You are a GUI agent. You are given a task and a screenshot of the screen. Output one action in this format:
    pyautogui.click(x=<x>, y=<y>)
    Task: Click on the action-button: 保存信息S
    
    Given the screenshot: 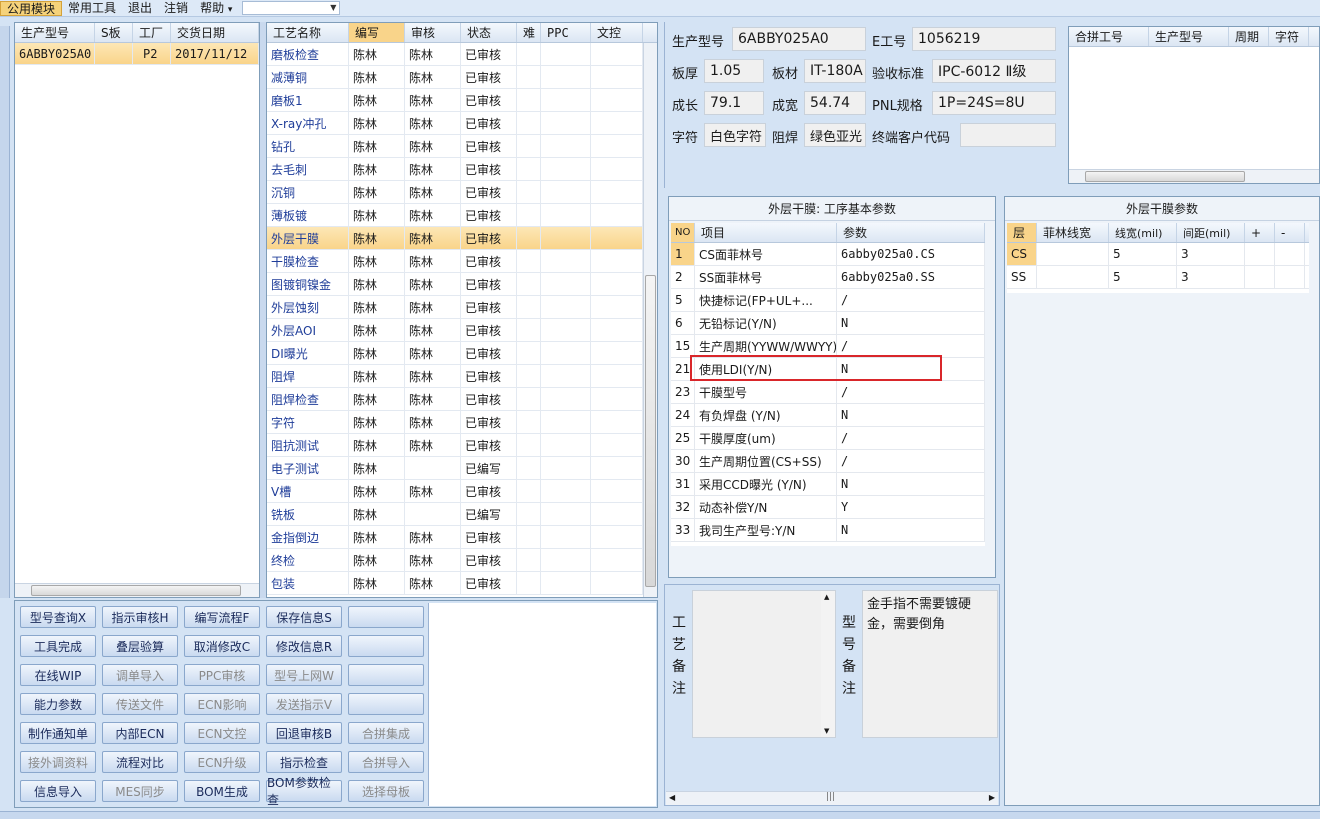 What is the action you would take?
    pyautogui.click(x=304, y=617)
    